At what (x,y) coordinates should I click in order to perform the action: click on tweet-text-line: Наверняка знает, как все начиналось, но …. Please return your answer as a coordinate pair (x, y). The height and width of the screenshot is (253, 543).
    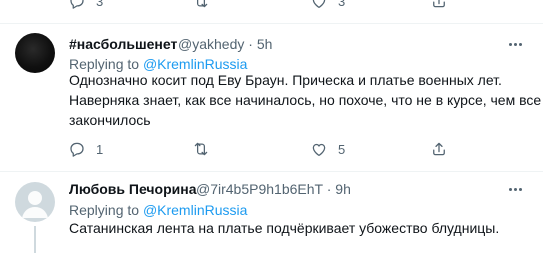
    Looking at the image, I should click on (305, 100).